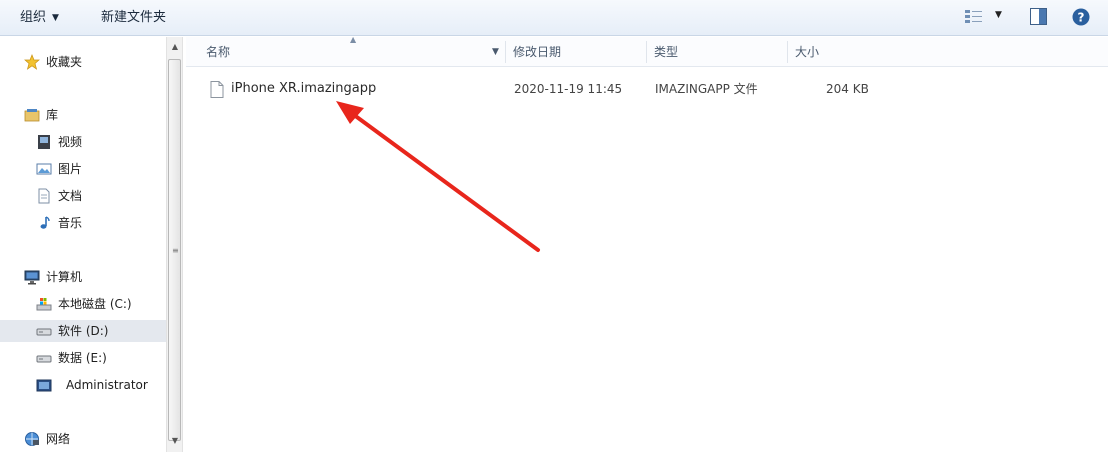 The width and height of the screenshot is (1108, 452). What do you see at coordinates (1038, 16) in the screenshot?
I see `preview-pane-icon` at bounding box center [1038, 16].